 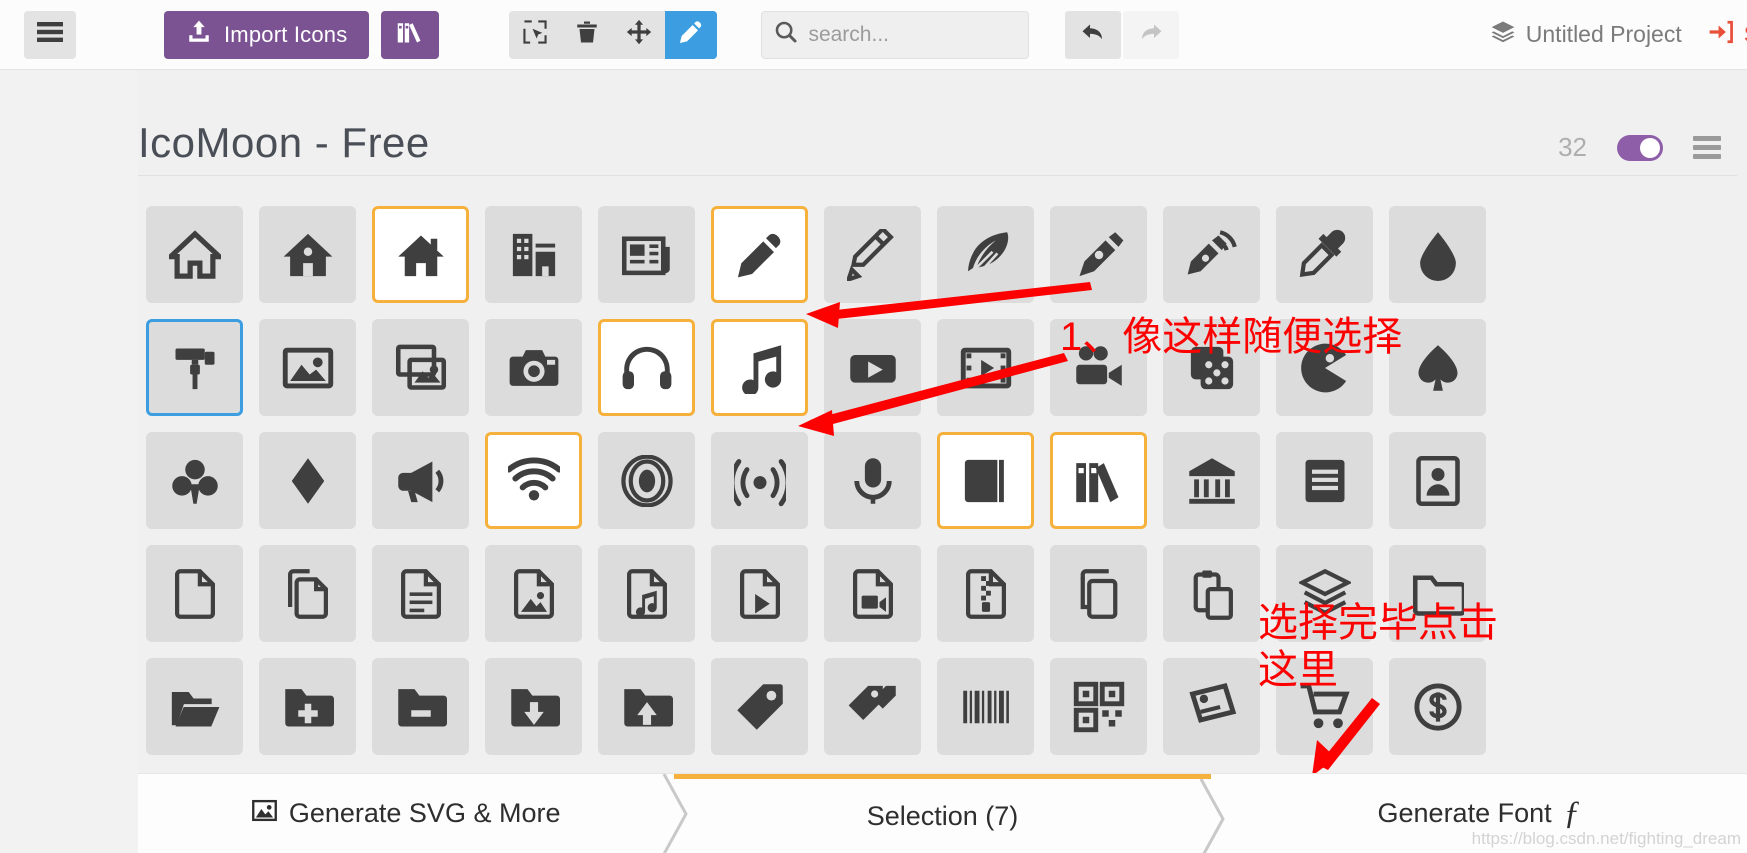 I want to click on blog-icon, so click(x=1211, y=254).